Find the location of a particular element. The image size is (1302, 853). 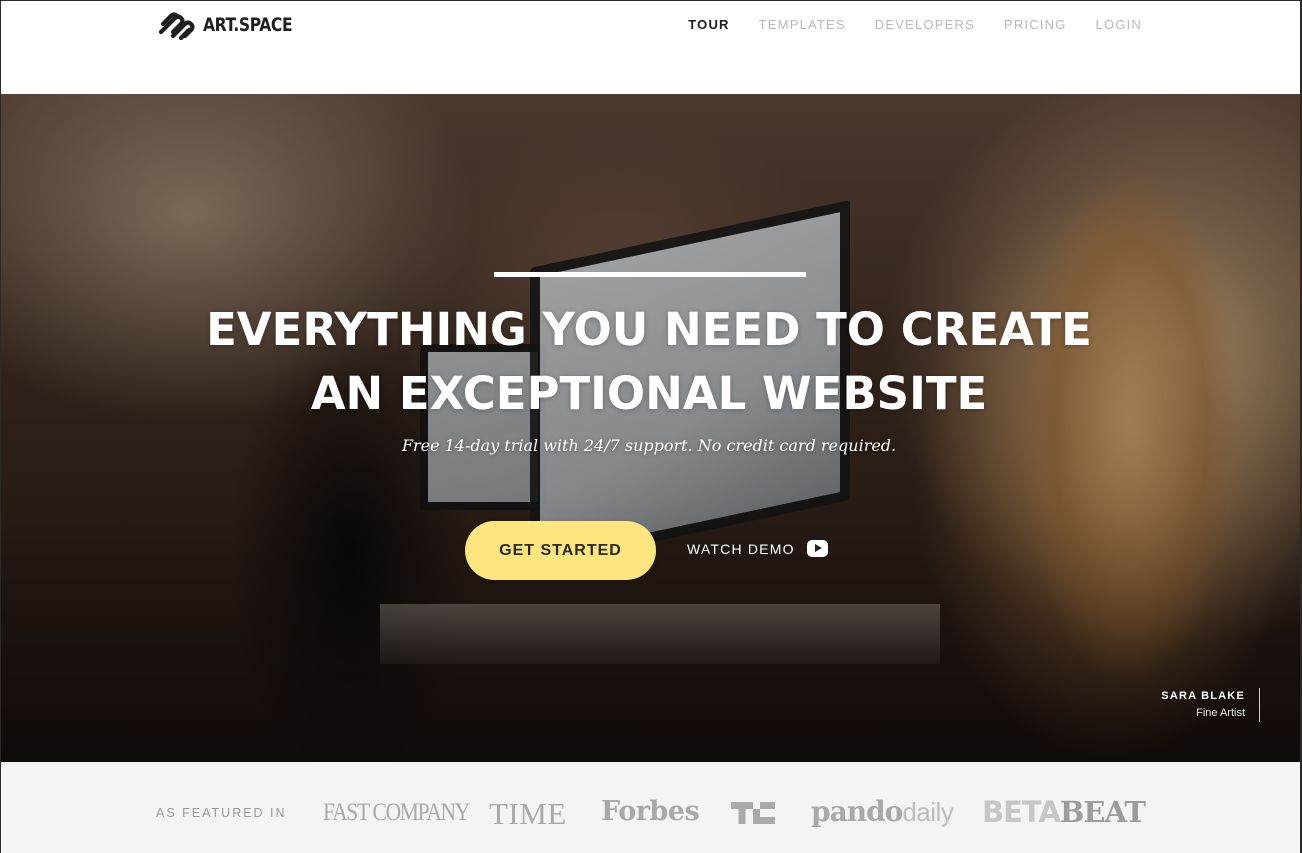

photo-credit: SARA BLAKE Fine Artist is located at coordinates (1210, 705).